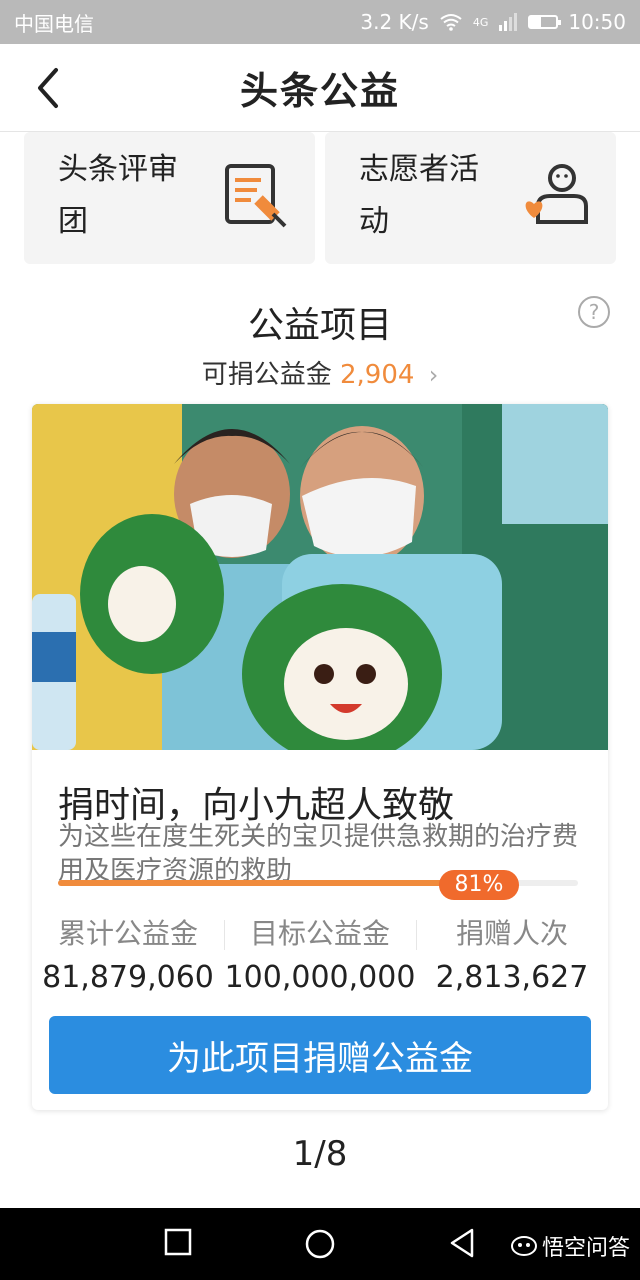  I want to click on entry-tiles: 头条评审团 志愿者活动, so click(320, 198).